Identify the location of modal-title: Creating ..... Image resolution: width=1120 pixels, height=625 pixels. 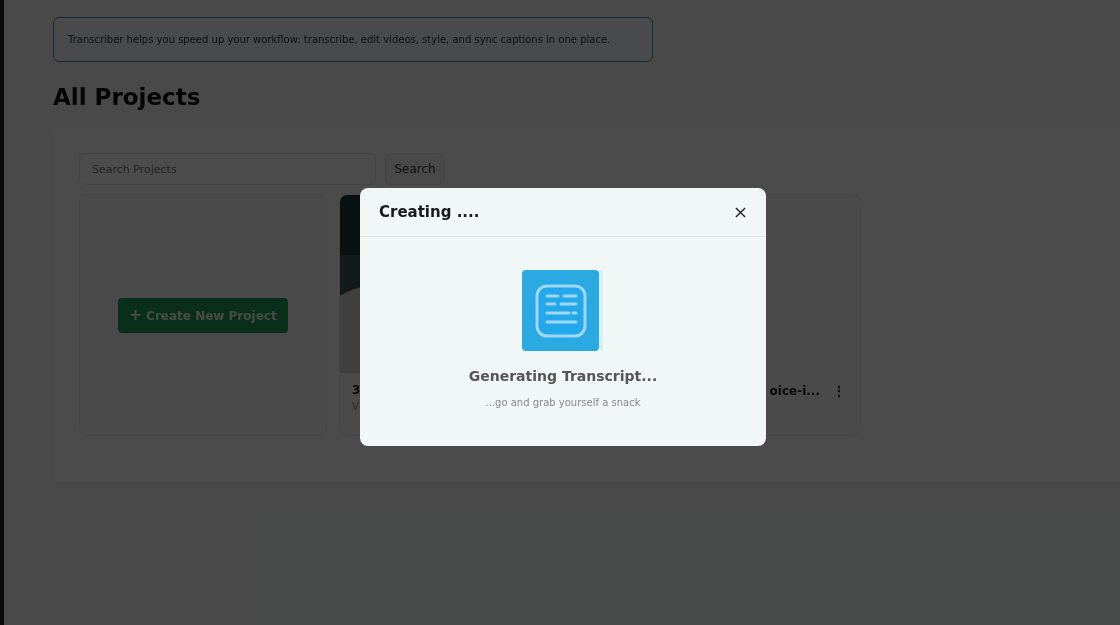
(429, 212).